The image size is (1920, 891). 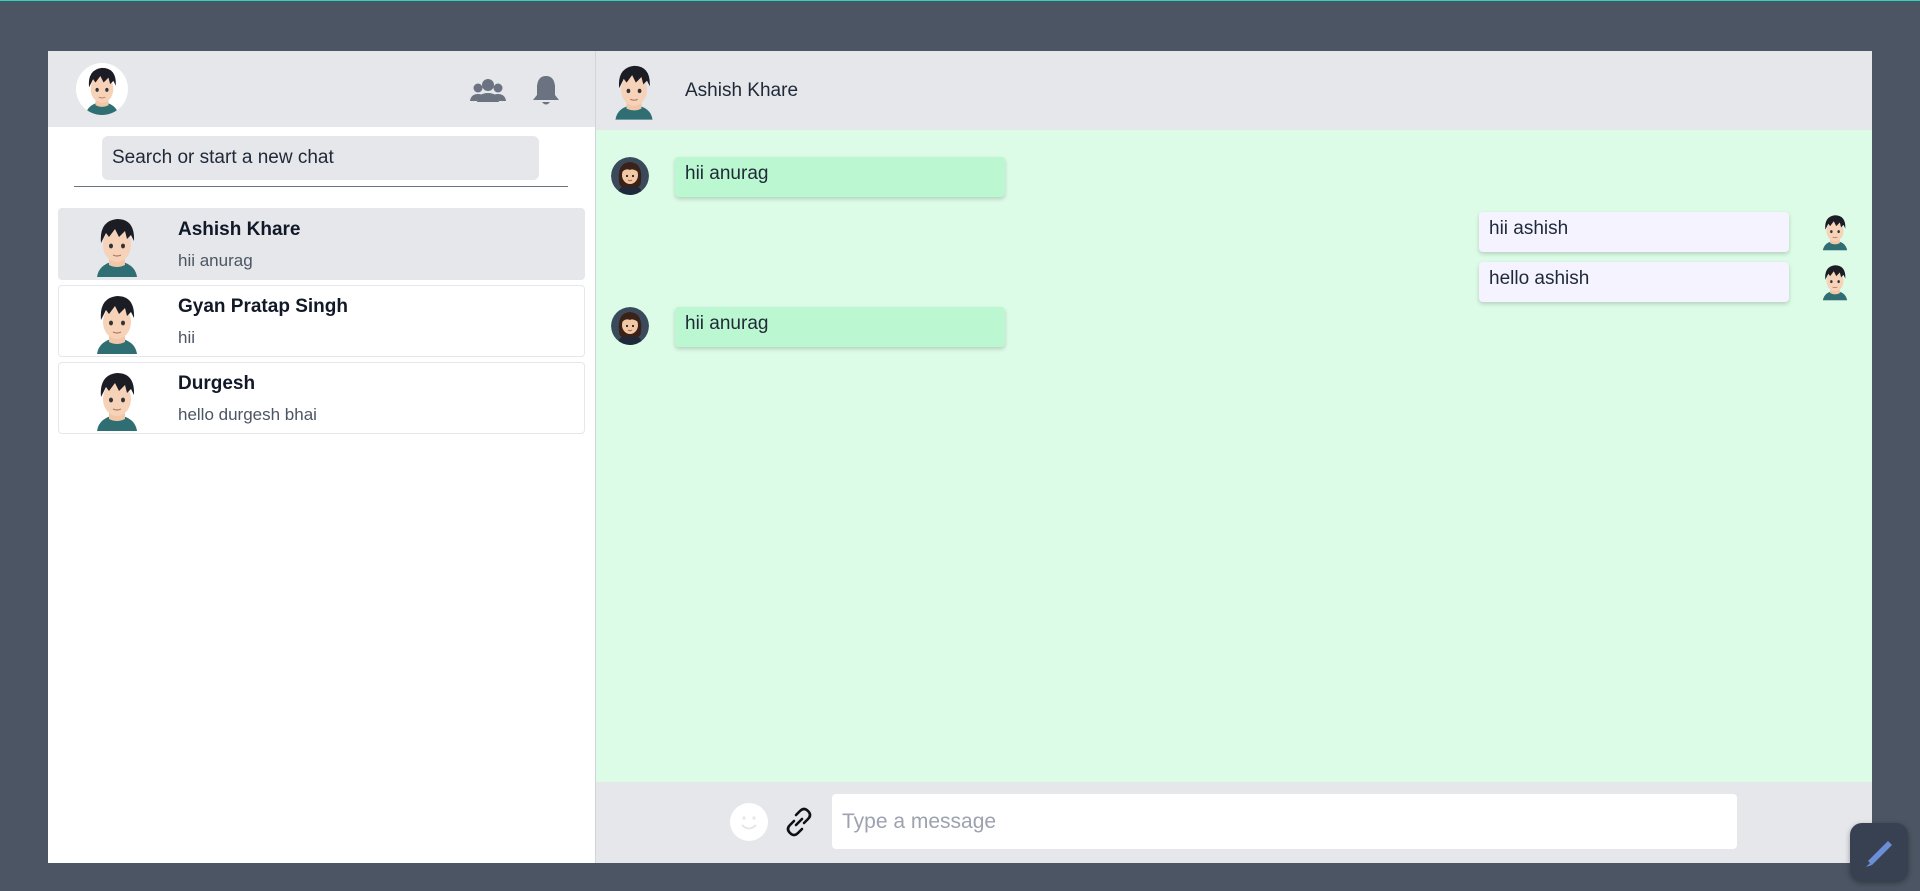 I want to click on floating-widget-button, so click(x=1879, y=852).